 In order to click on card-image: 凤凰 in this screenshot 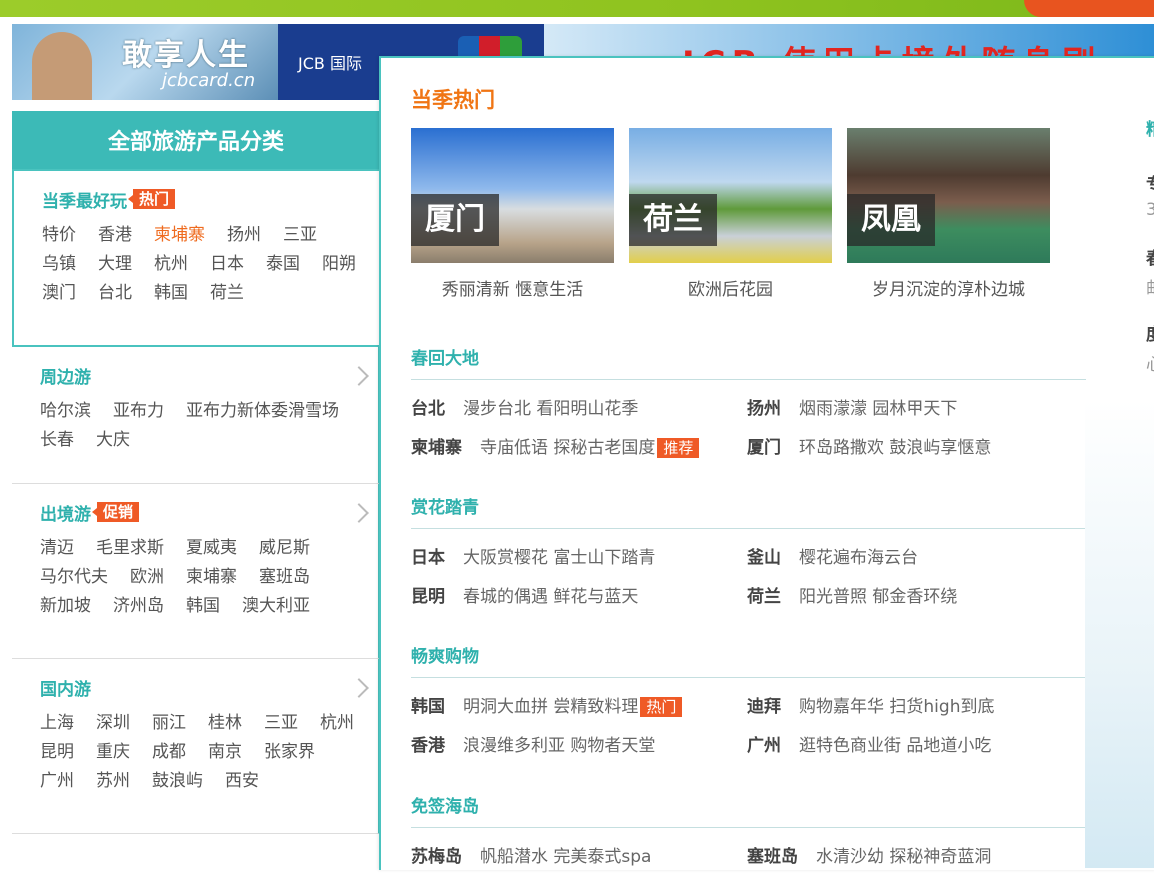, I will do `click(948, 195)`.